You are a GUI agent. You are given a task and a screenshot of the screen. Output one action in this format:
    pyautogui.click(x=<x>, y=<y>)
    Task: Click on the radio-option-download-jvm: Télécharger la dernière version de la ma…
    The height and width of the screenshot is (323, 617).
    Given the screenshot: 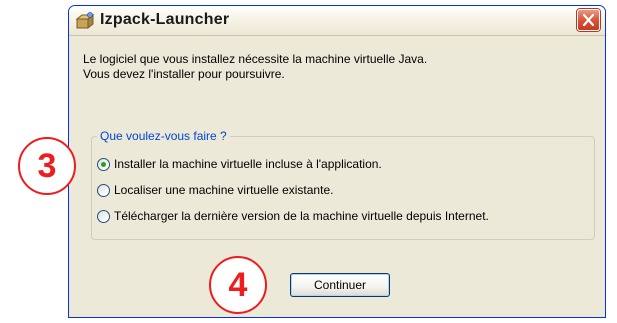 What is the action you would take?
    pyautogui.click(x=293, y=216)
    